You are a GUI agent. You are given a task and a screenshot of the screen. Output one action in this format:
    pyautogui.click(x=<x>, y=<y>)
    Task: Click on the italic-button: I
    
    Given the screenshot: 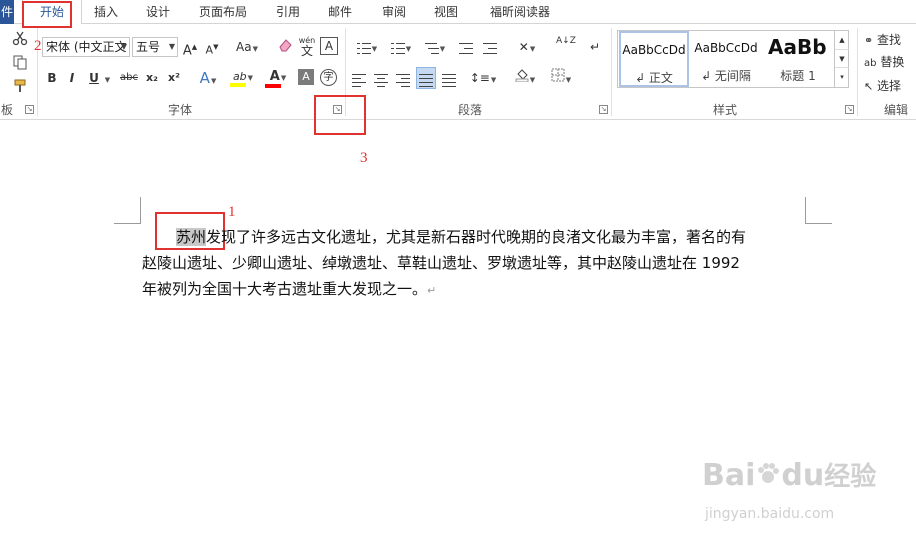 What is the action you would take?
    pyautogui.click(x=72, y=78)
    